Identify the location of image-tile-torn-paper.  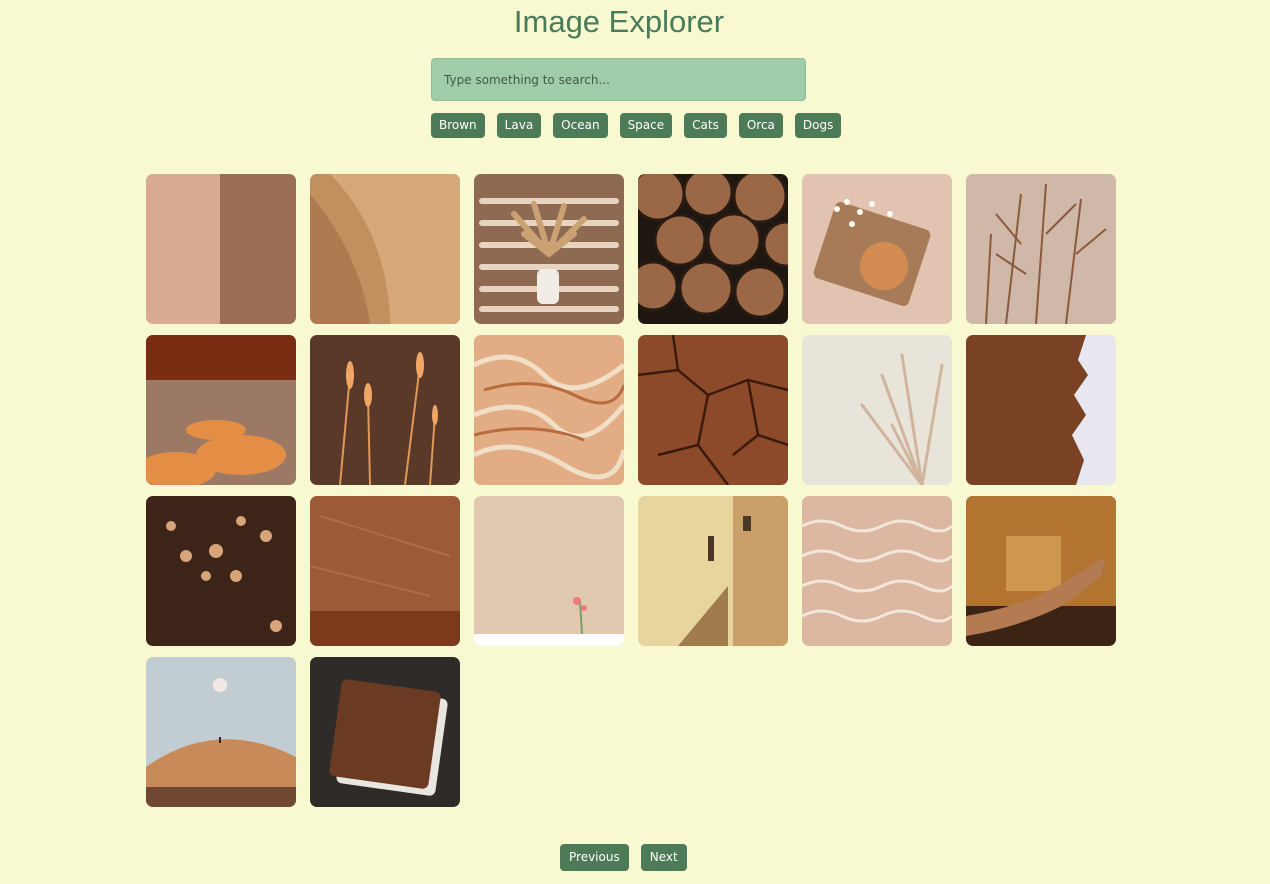
(1041, 410).